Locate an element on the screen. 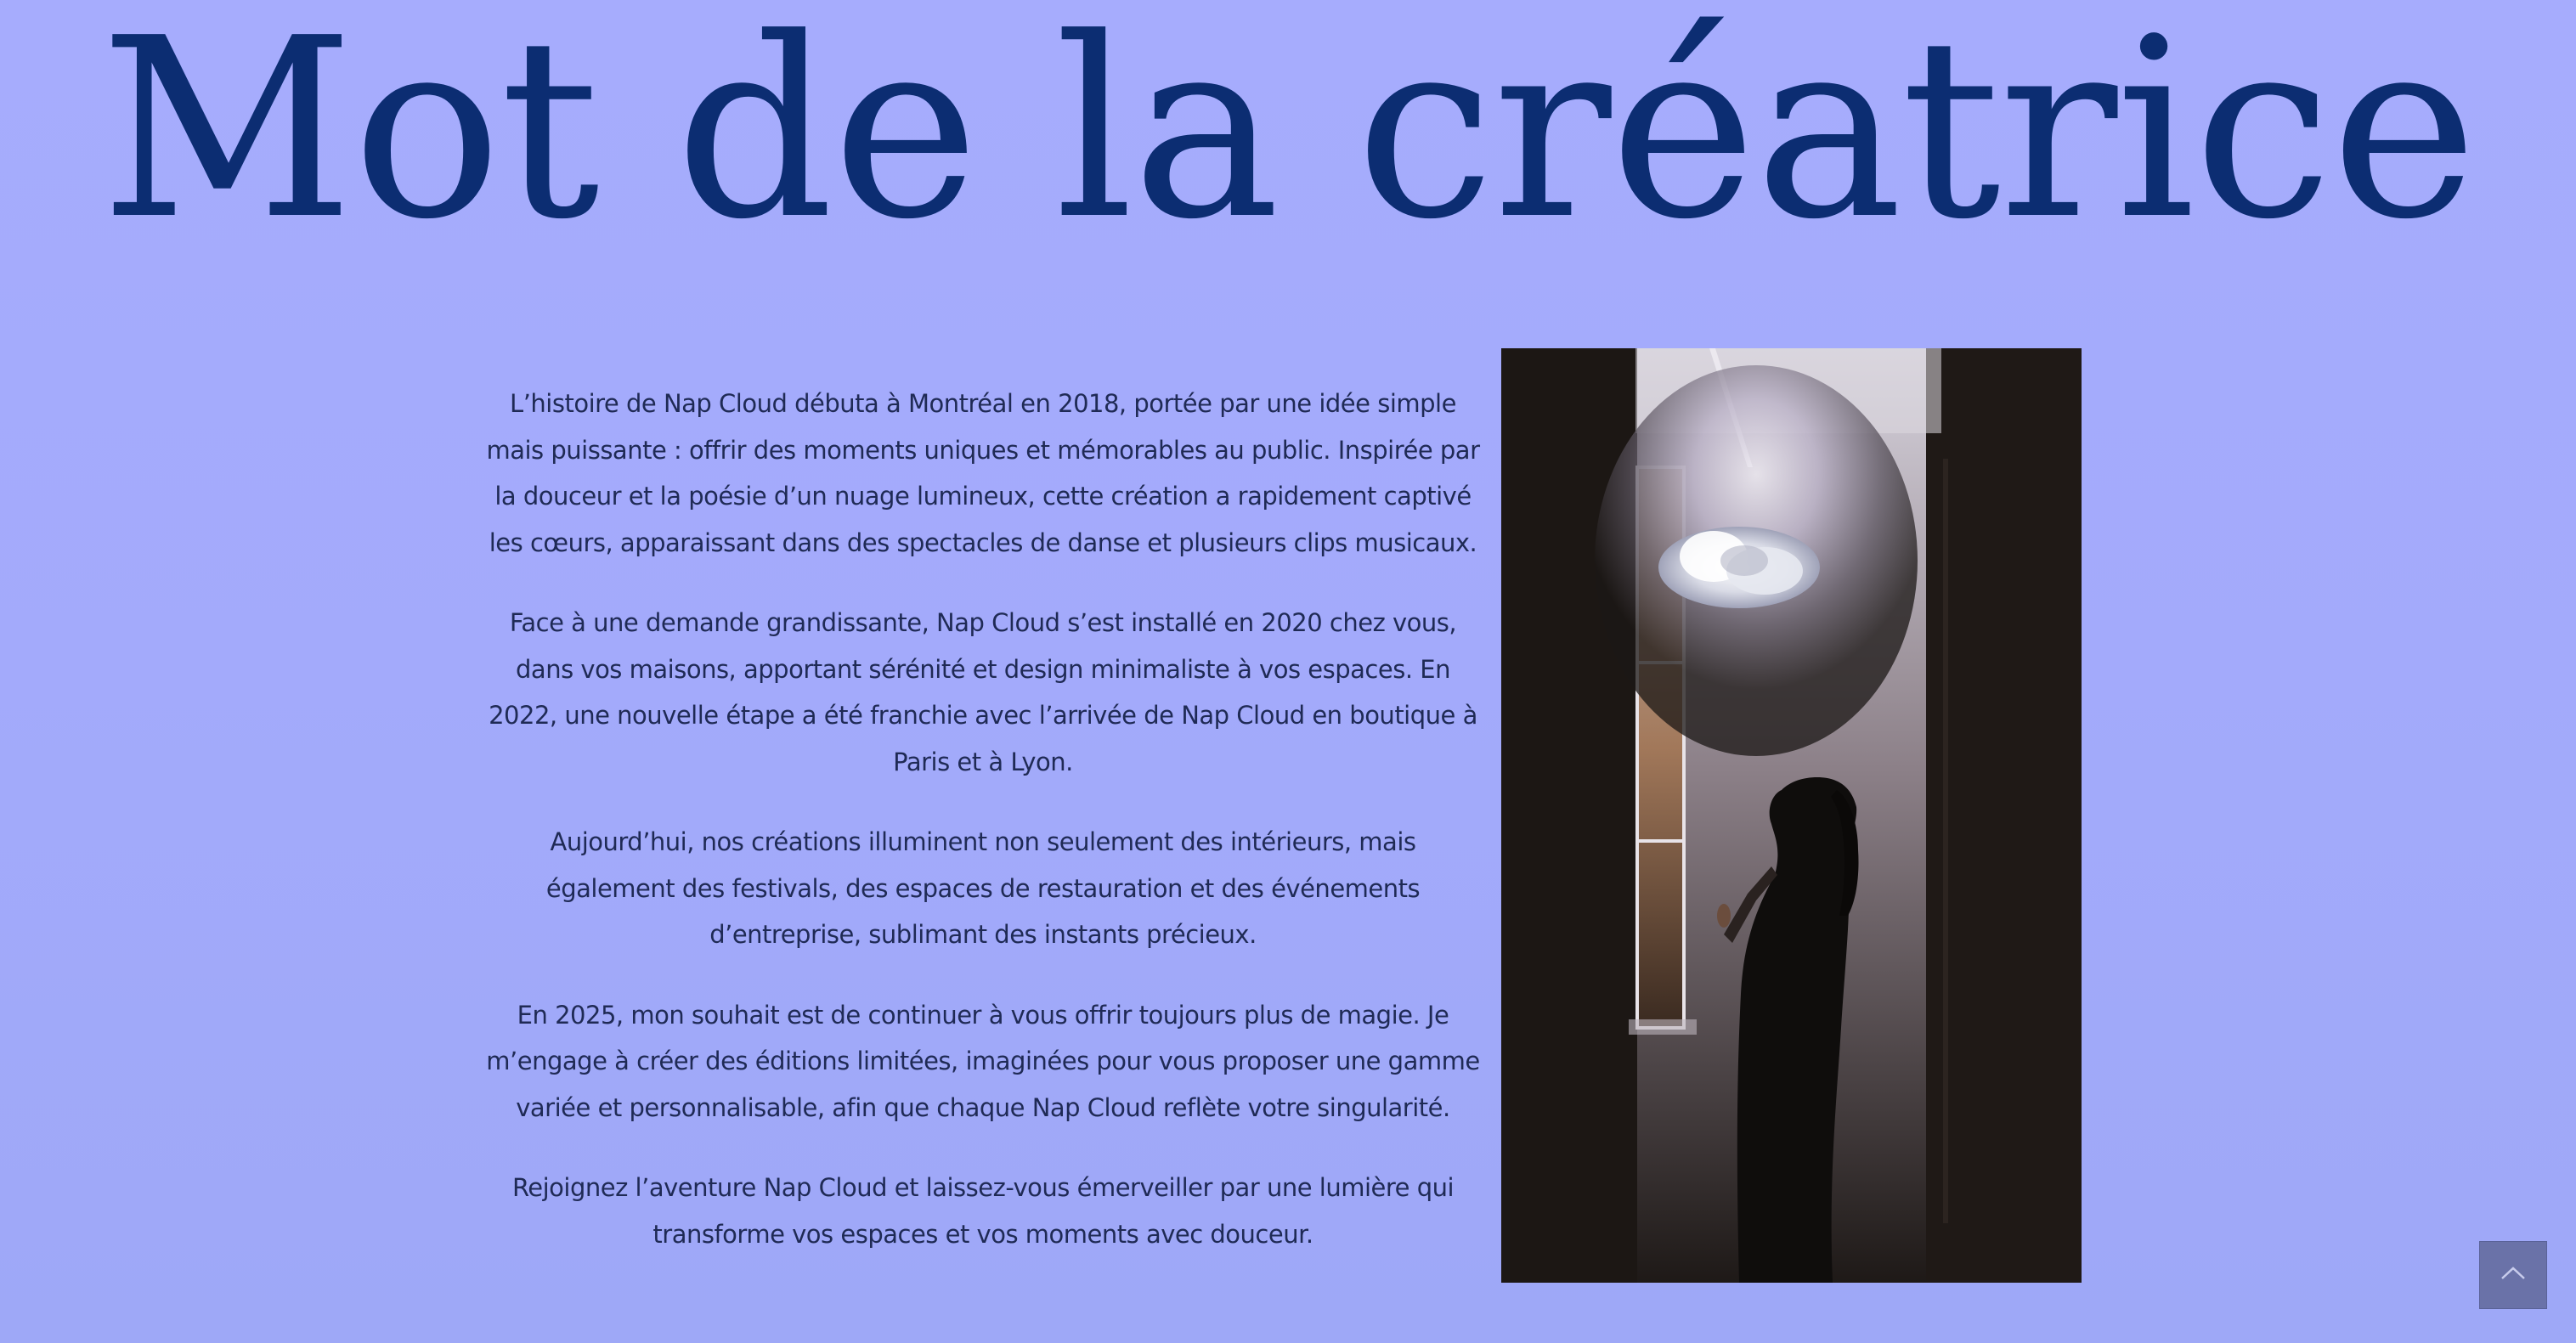 The height and width of the screenshot is (1343, 2576). chevron-up-icon is located at coordinates (2513, 1275).